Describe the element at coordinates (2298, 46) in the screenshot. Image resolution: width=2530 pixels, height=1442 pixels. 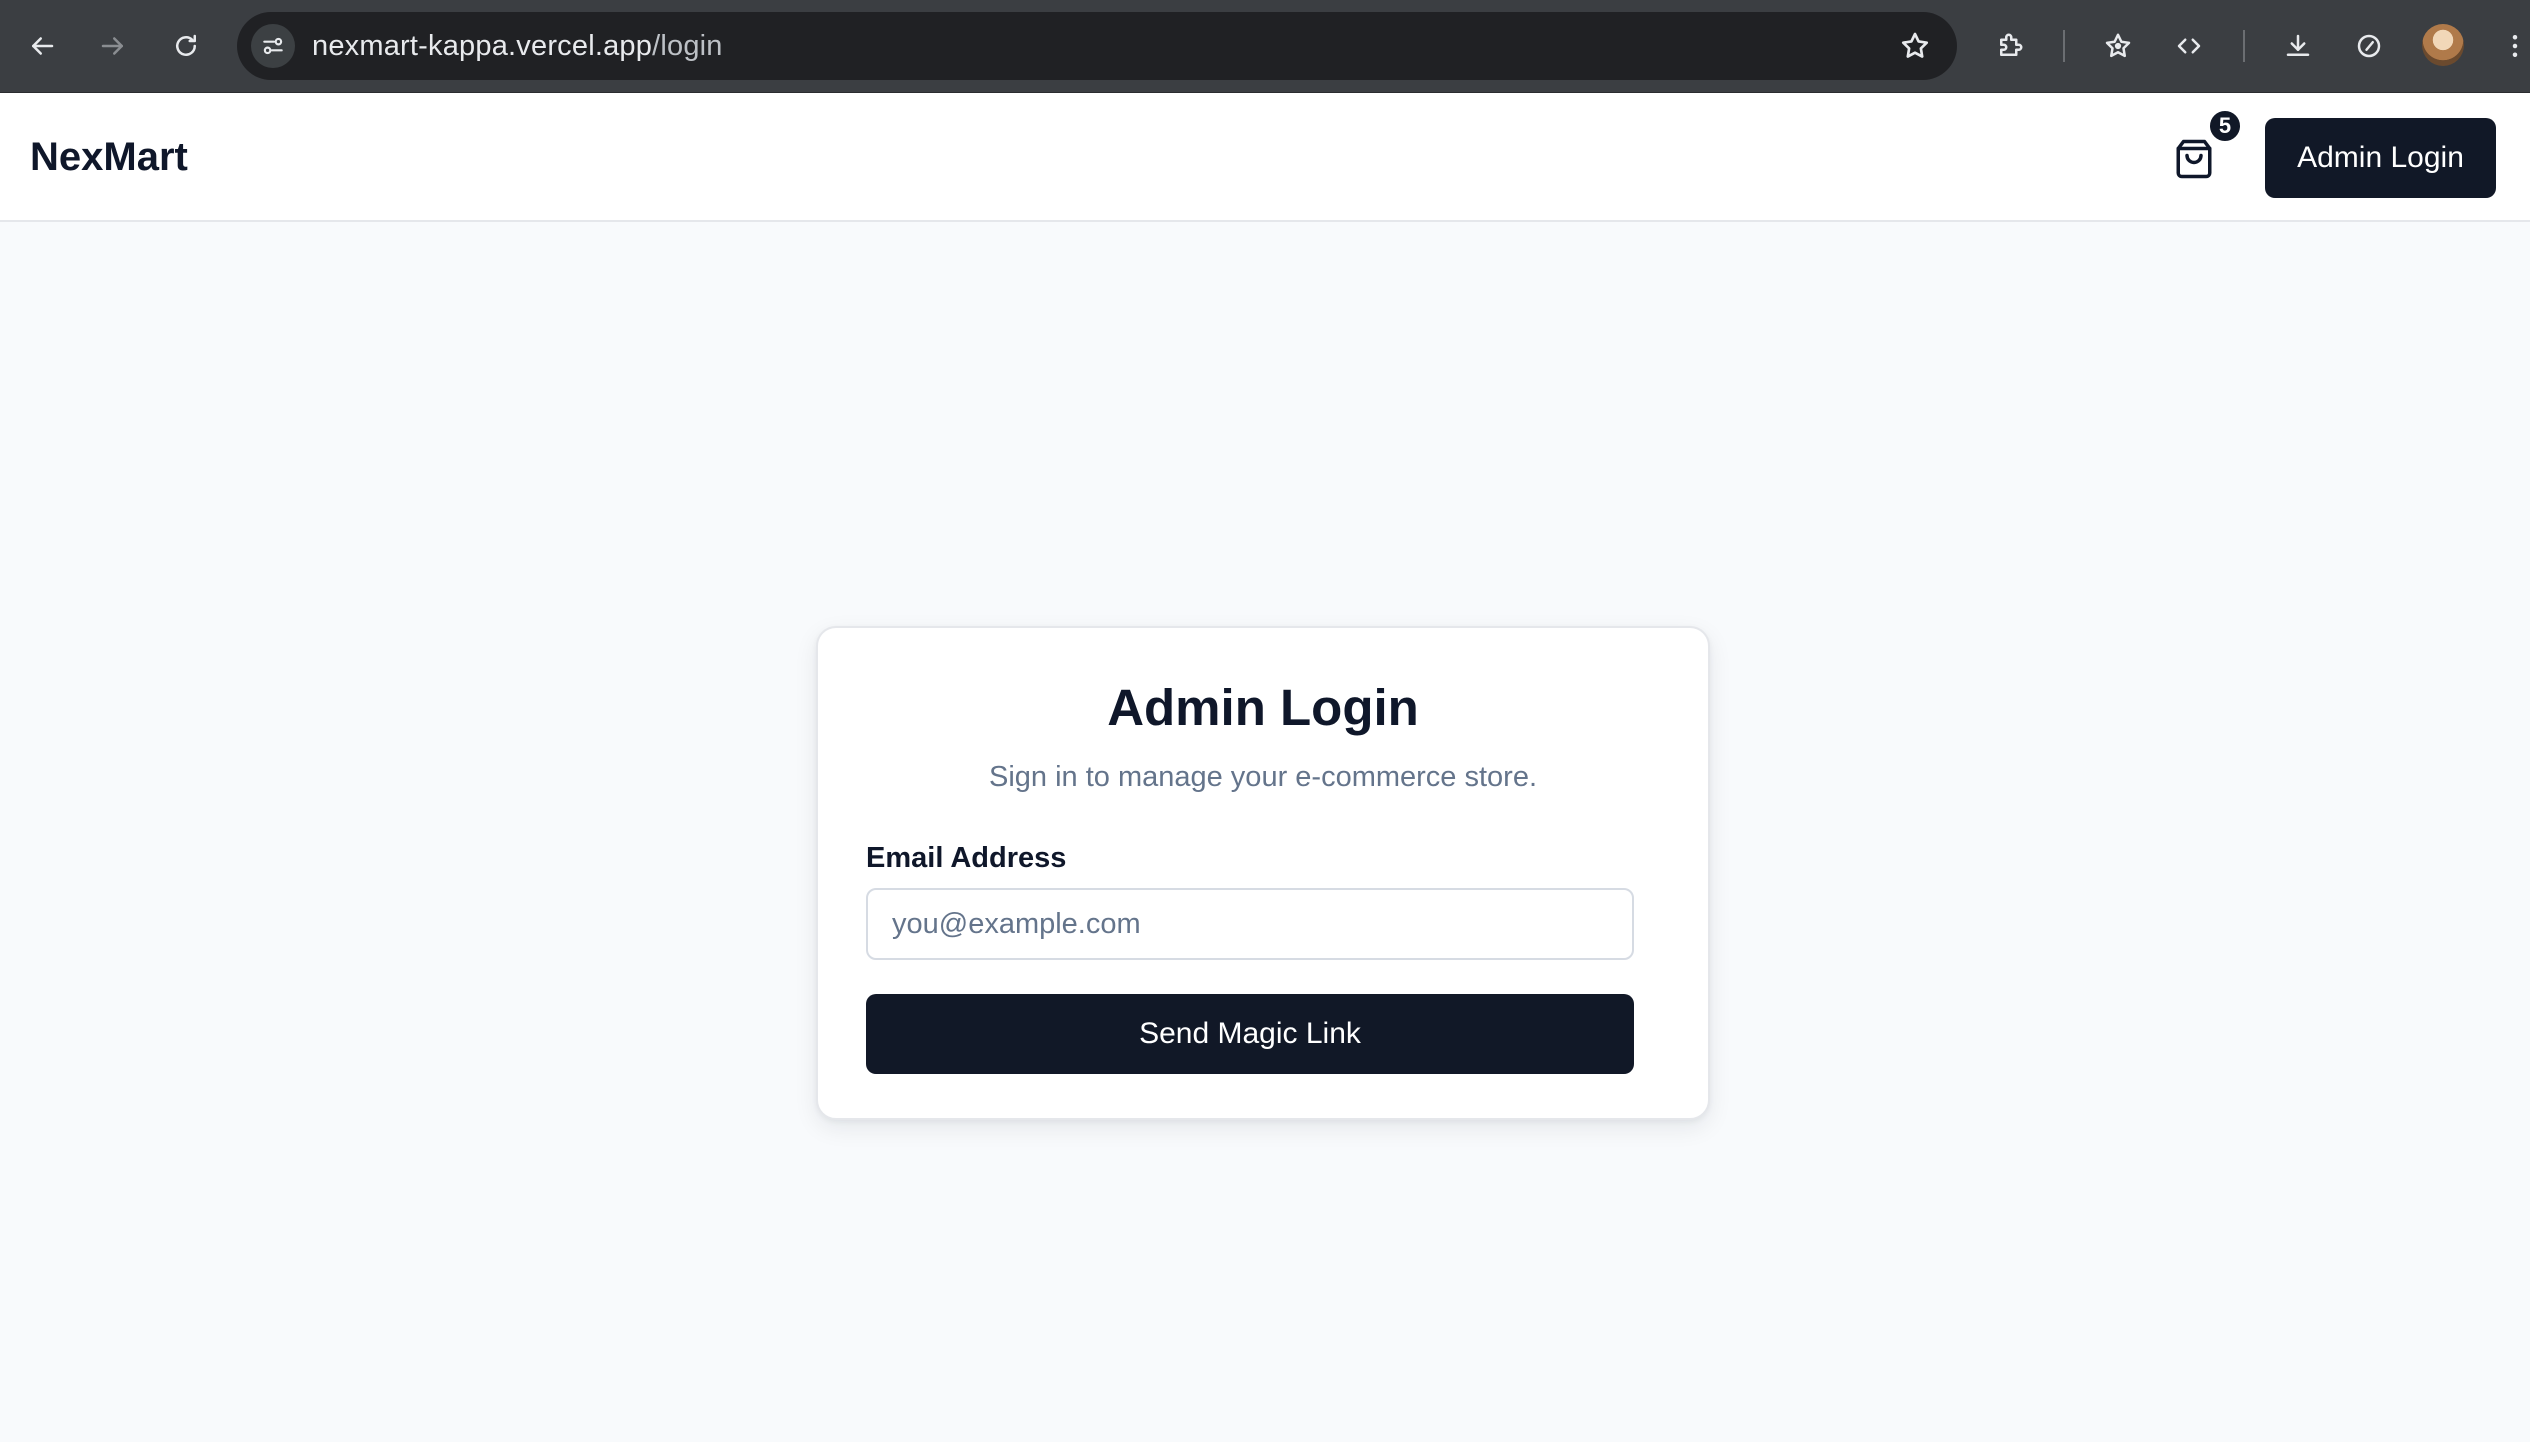
I see `download-icon` at that location.